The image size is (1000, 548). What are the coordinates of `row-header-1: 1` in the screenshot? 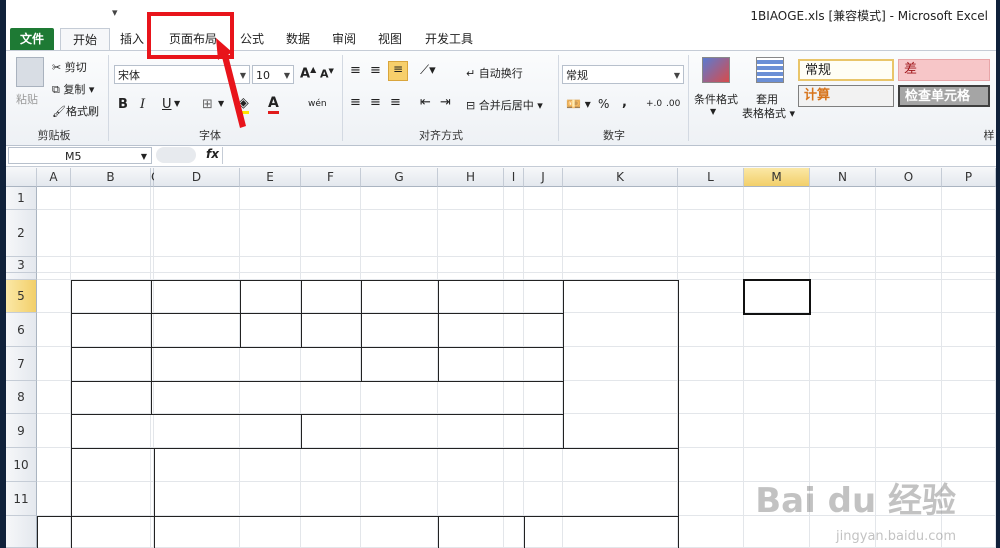 It's located at (21, 198).